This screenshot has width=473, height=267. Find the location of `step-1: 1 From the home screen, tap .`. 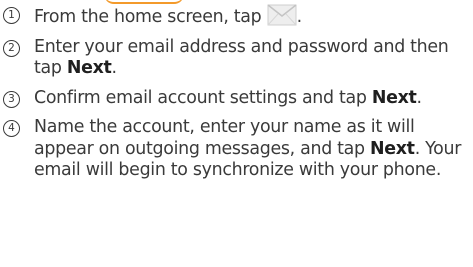

step-1: 1 From the home screen, tap . is located at coordinates (236, 16).